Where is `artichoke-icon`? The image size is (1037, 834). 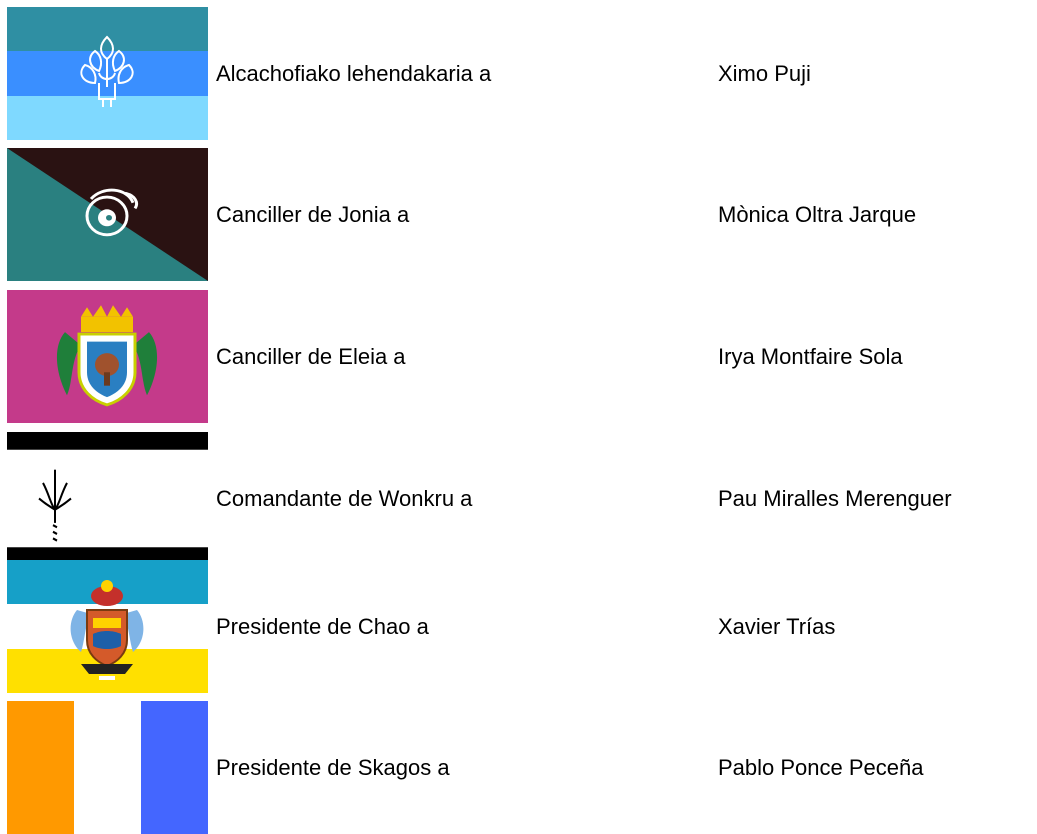
artichoke-icon is located at coordinates (107, 73).